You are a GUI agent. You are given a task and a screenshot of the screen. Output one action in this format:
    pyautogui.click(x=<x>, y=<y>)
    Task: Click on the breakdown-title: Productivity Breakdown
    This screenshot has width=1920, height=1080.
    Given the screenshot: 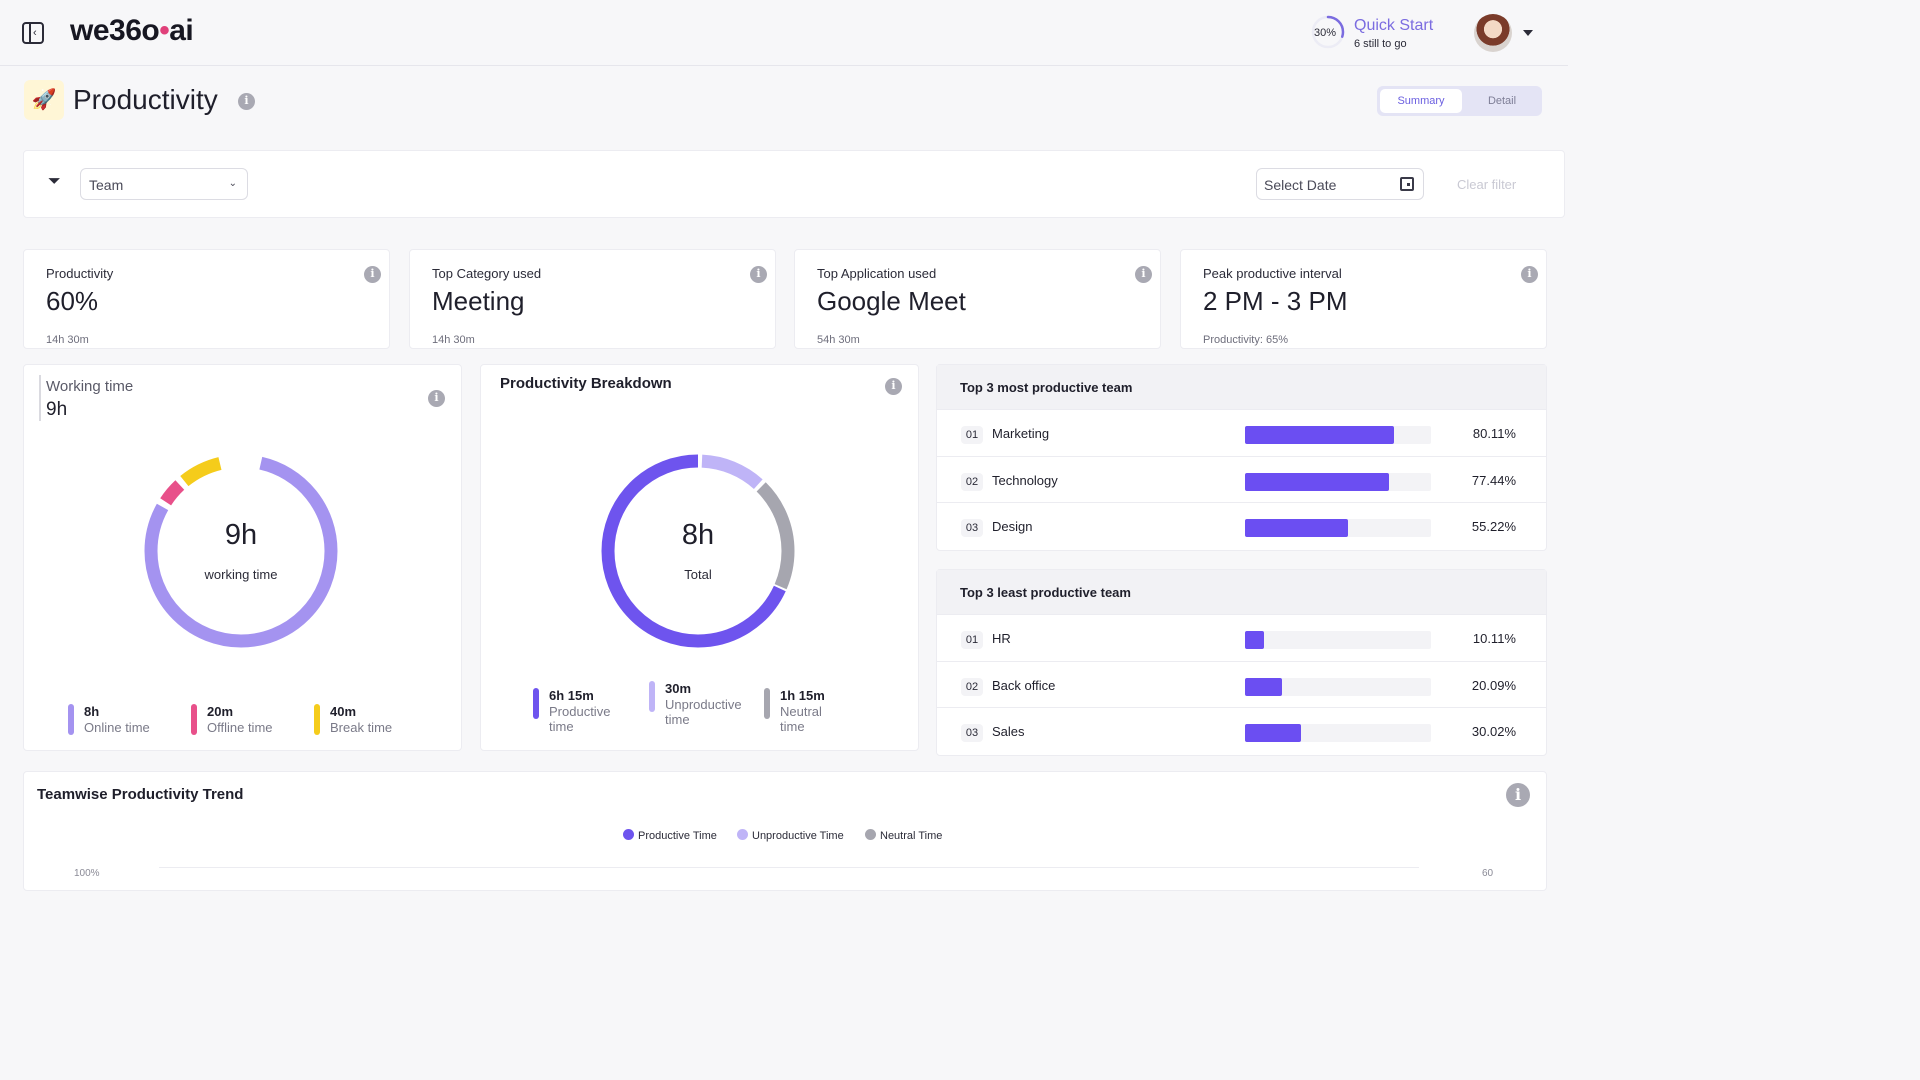 What is the action you would take?
    pyautogui.click(x=586, y=383)
    